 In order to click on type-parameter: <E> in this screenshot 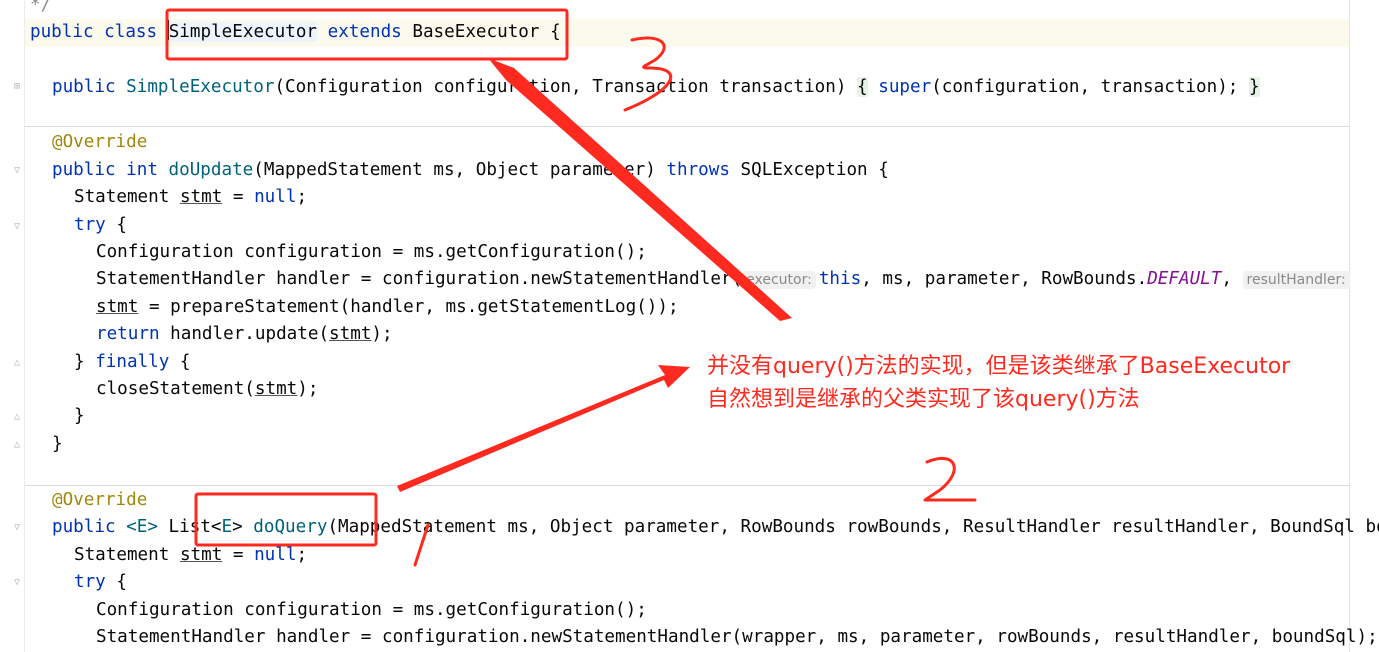, I will do `click(142, 527)`.